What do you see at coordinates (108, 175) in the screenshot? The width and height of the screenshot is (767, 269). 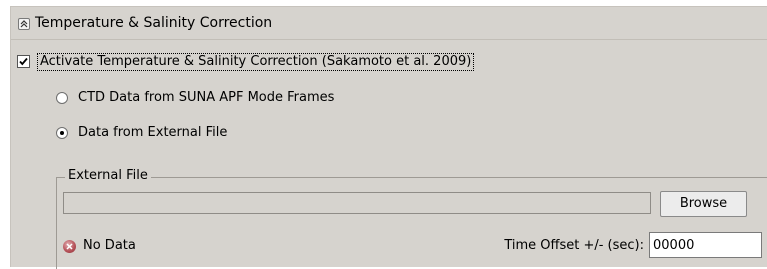 I see `external-file-group-title: External File` at bounding box center [108, 175].